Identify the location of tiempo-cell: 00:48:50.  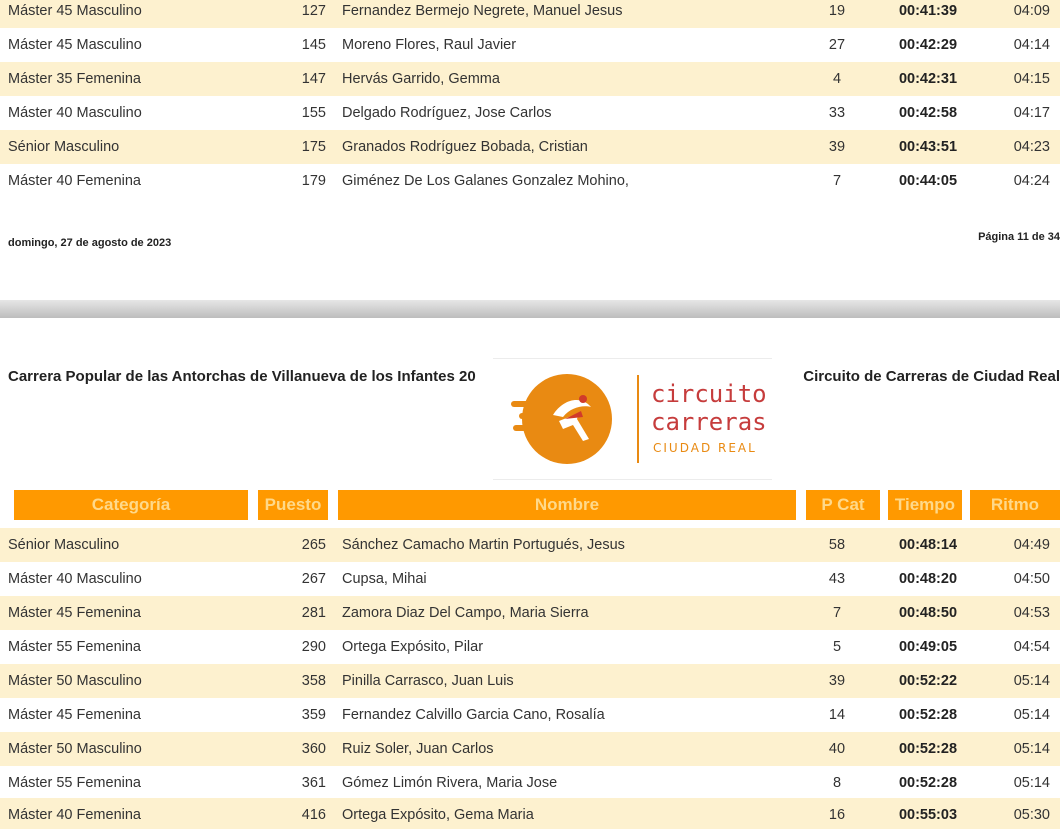
(928, 613).